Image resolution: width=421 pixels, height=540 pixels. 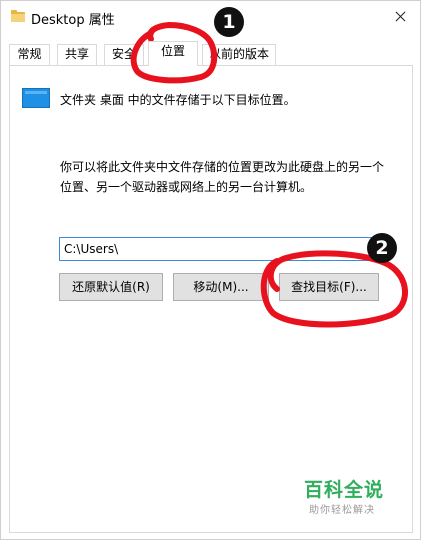 What do you see at coordinates (344, 490) in the screenshot?
I see `watermark-title: 百科全说` at bounding box center [344, 490].